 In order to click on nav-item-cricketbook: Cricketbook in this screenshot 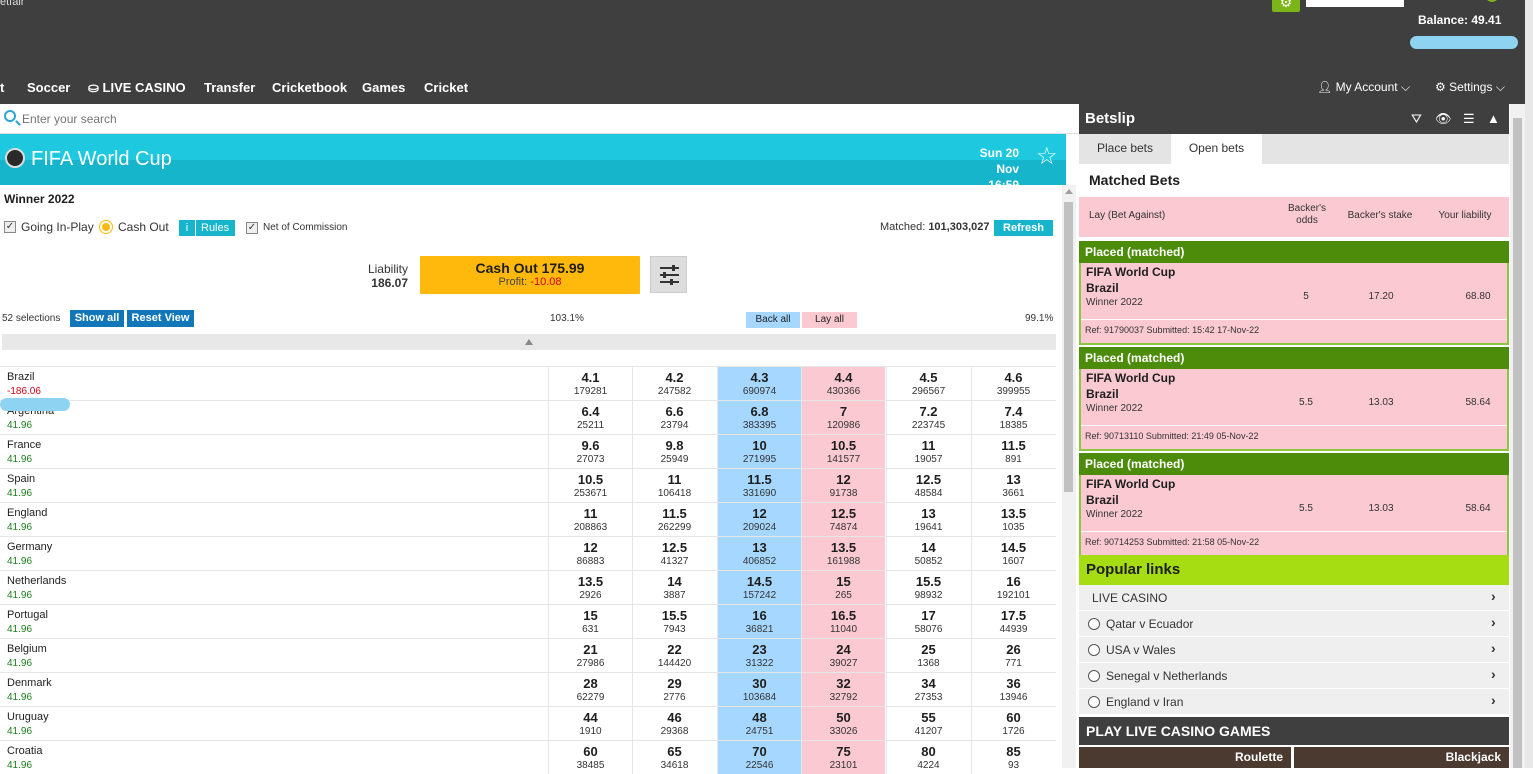, I will do `click(309, 87)`.